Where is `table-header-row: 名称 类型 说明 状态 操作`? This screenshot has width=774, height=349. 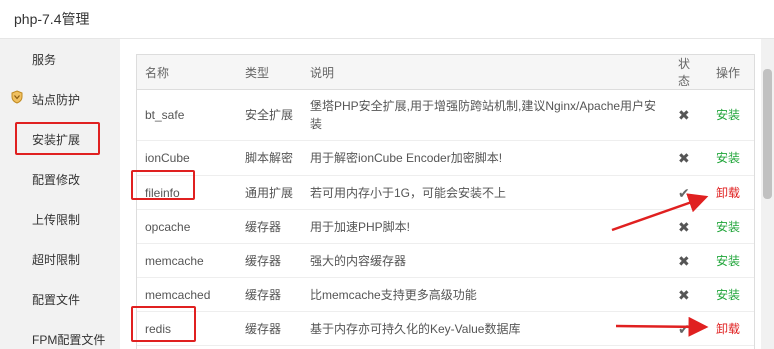
table-header-row: 名称 类型 说明 状态 操作 is located at coordinates (445, 72).